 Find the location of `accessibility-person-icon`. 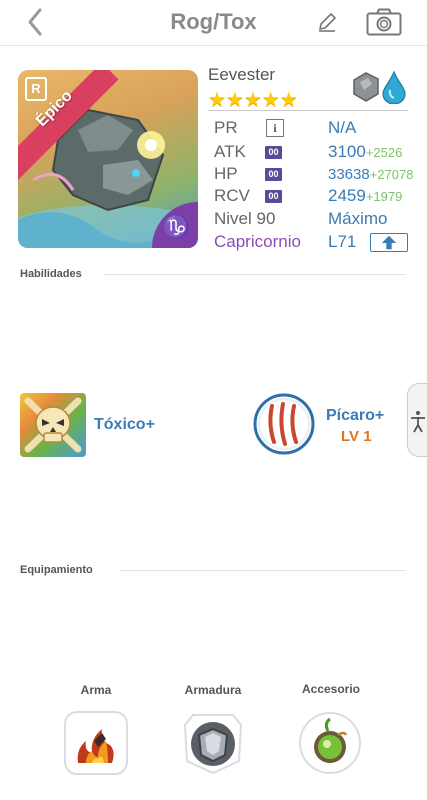

accessibility-person-icon is located at coordinates (418, 422).